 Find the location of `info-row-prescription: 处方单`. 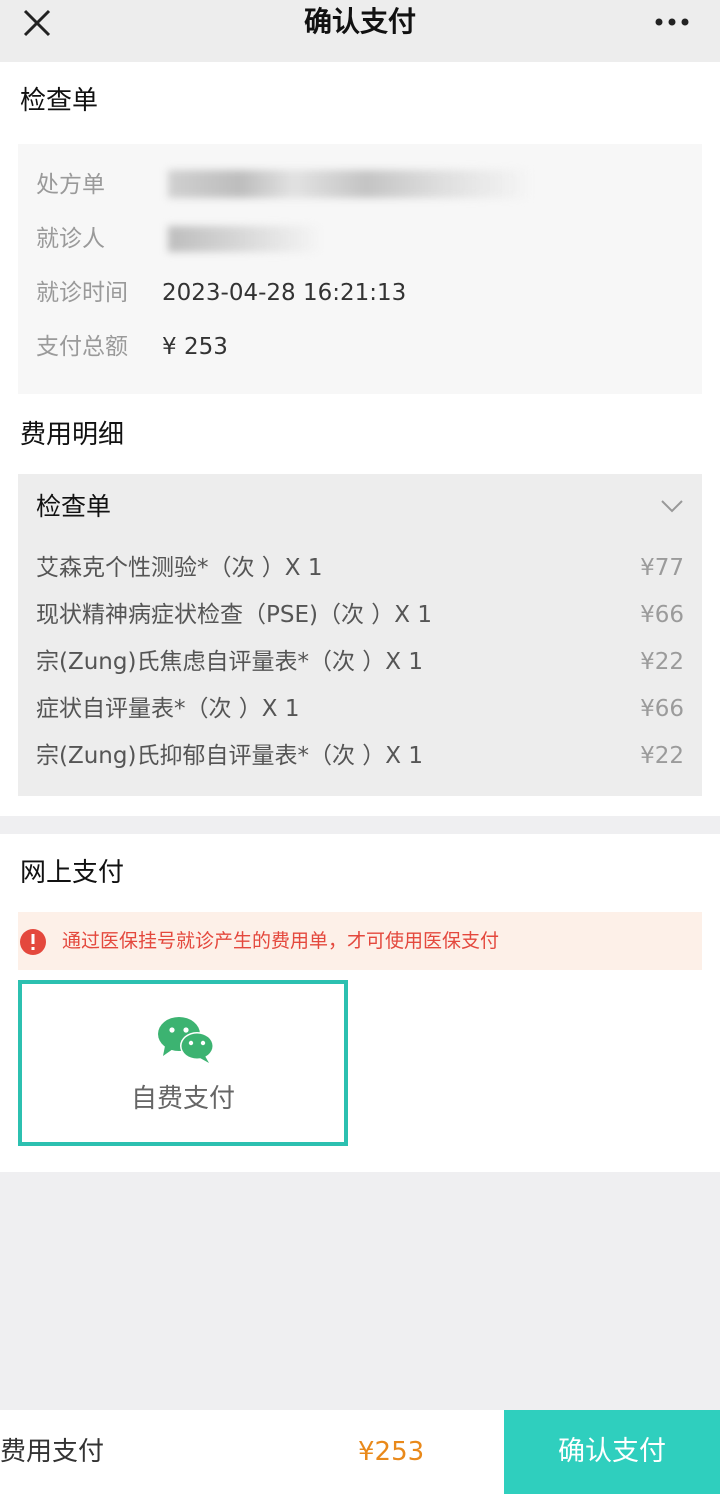

info-row-prescription: 处方单 is located at coordinates (99, 185).